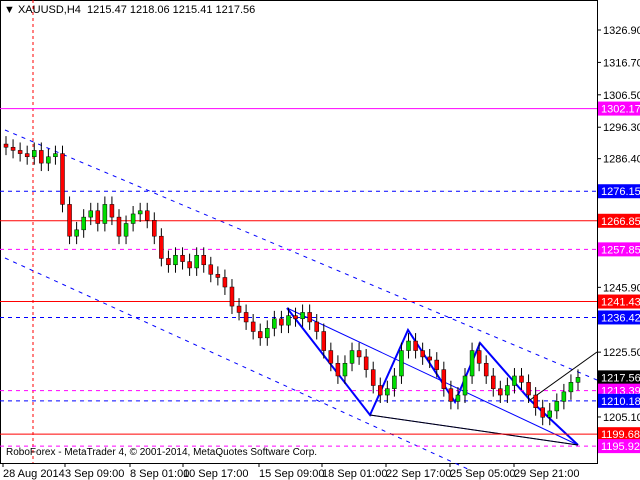  Describe the element at coordinates (546, 474) in the screenshot. I see `x-tick-label: 29 Sep 21:00` at that location.